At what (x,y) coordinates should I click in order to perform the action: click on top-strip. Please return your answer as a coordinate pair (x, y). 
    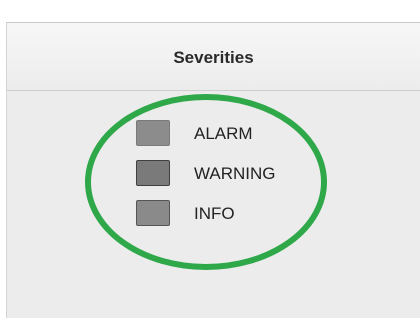
    Looking at the image, I should click on (210, 11).